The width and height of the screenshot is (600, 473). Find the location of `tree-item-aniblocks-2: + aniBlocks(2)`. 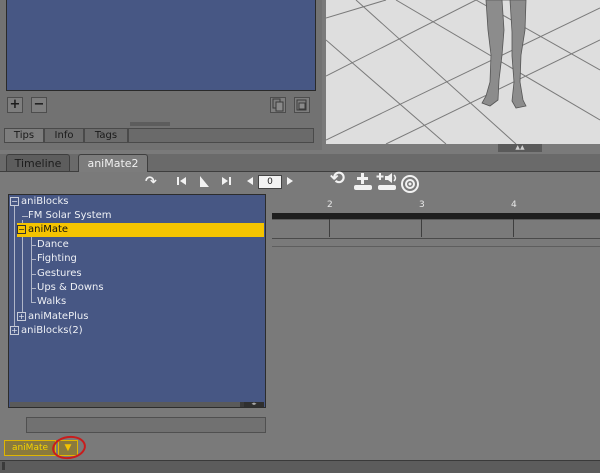

tree-item-aniblocks-2: + aniBlocks(2) is located at coordinates (46, 331).